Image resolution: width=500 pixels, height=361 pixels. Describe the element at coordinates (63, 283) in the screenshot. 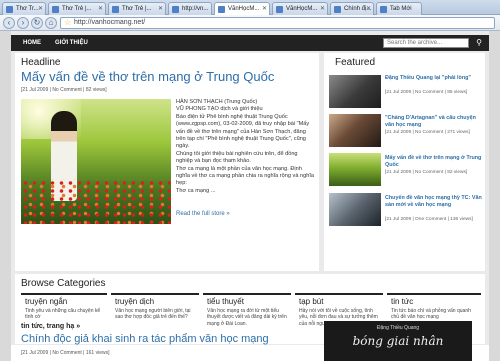

I see `browse-section-label: Browse Categories` at that location.